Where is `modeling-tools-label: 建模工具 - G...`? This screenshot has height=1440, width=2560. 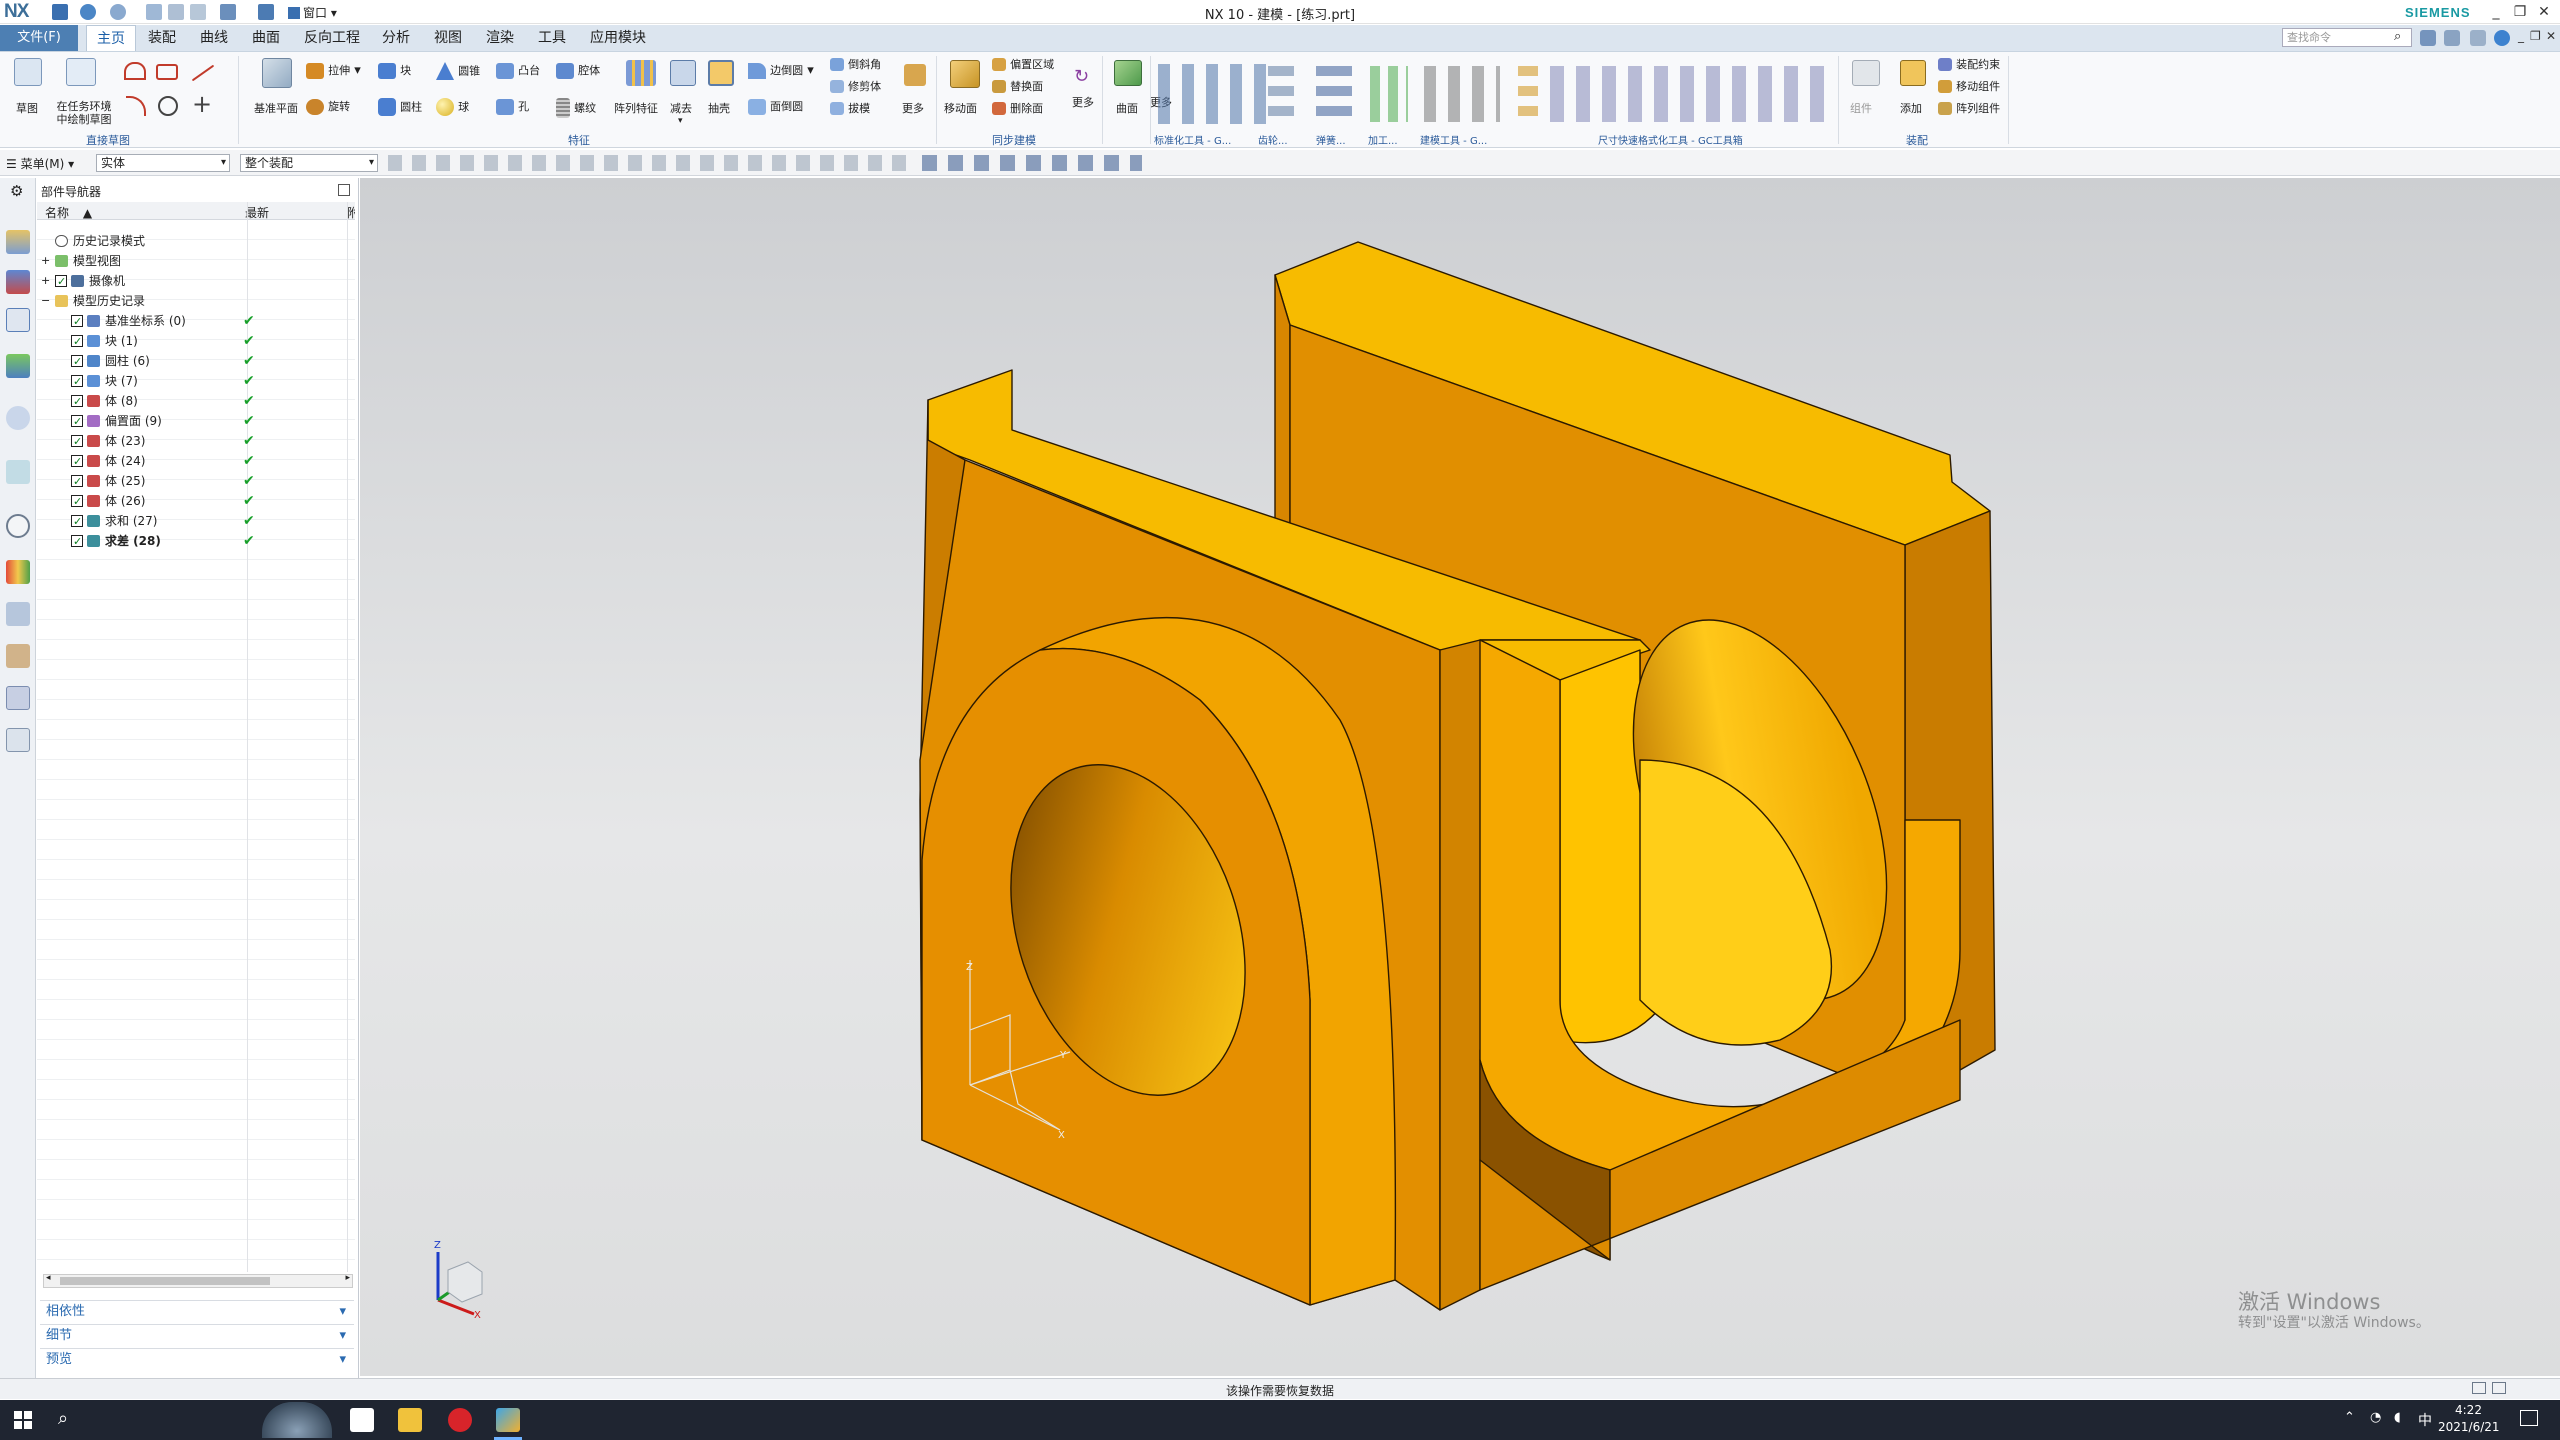 modeling-tools-label: 建模工具 - G... is located at coordinates (1453, 139).